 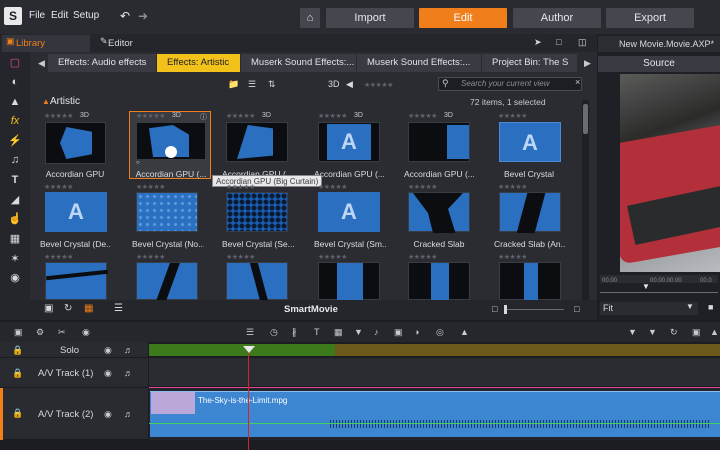 What do you see at coordinates (15, 141) in the screenshot?
I see `transitions-icon: ⚡` at bounding box center [15, 141].